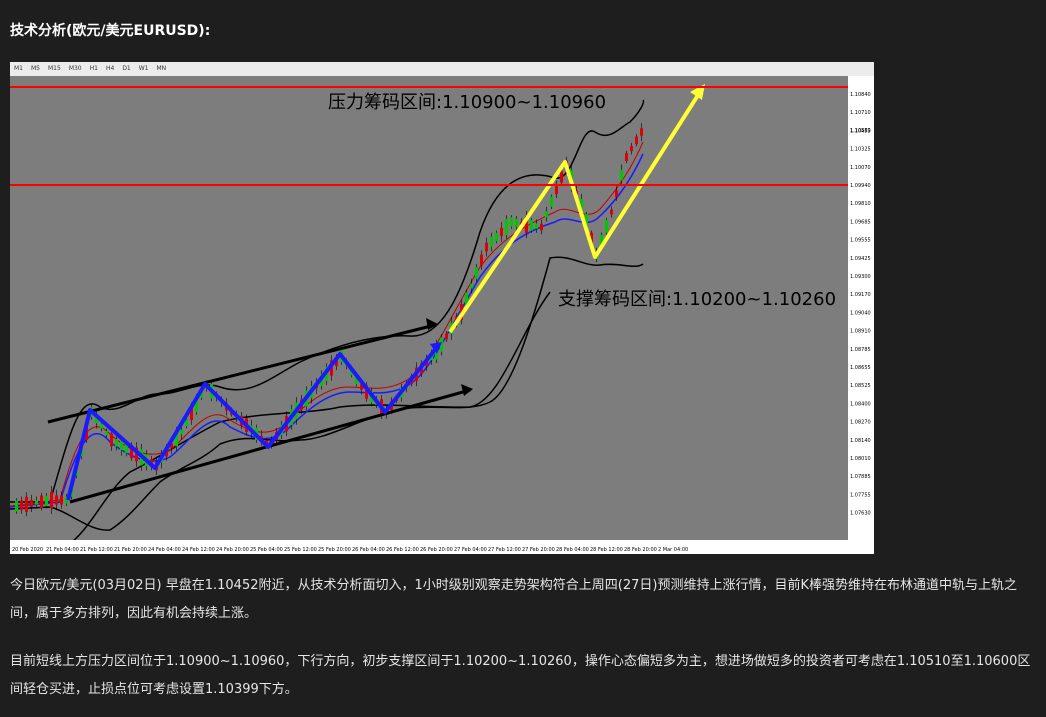 The image size is (1046, 717). What do you see at coordinates (860, 259) in the screenshot?
I see `price-tick-label: 1.09425` at bounding box center [860, 259].